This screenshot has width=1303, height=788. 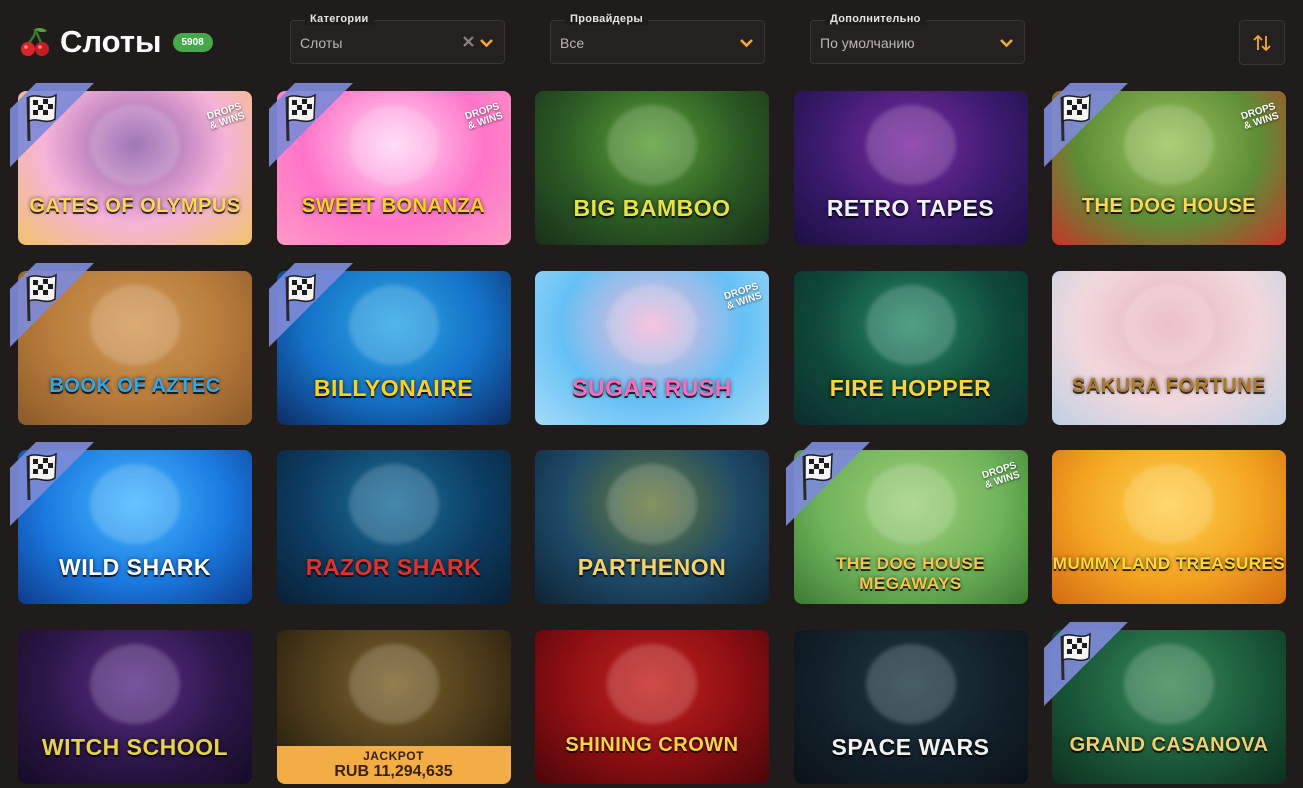 What do you see at coordinates (1169, 563) in the screenshot?
I see `game-title: MUMMYLAND TREASURES` at bounding box center [1169, 563].